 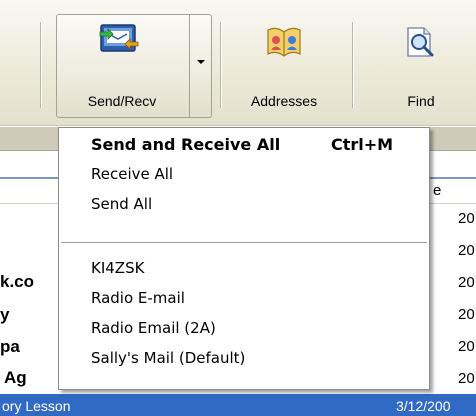 What do you see at coordinates (423, 406) in the screenshot?
I see `selected-row-date: 3/12/200` at bounding box center [423, 406].